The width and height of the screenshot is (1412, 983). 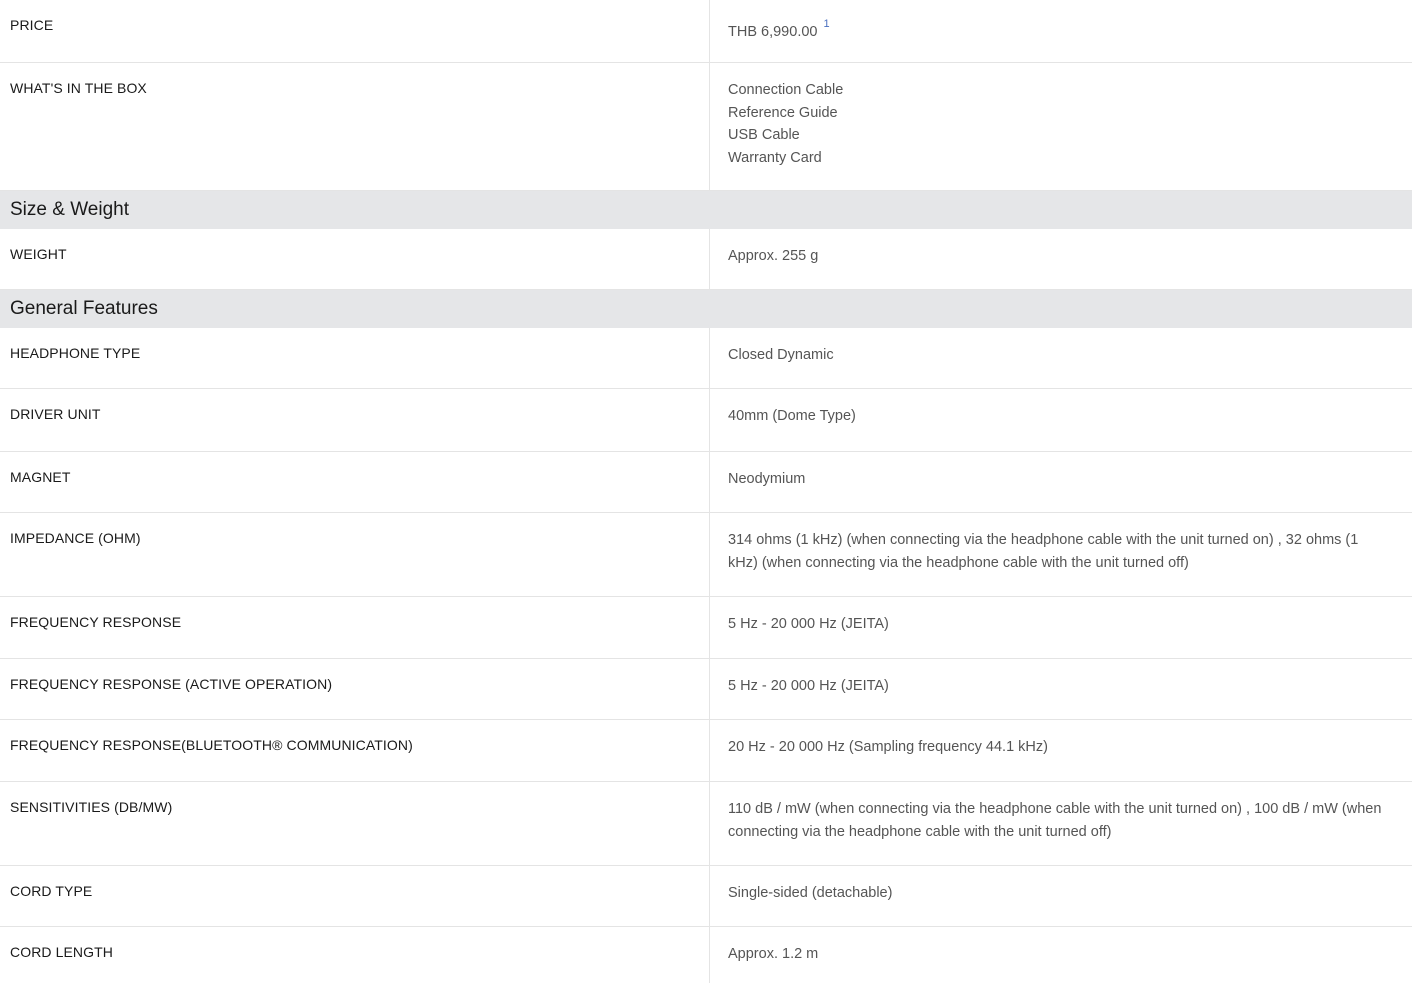 What do you see at coordinates (355, 358) in the screenshot?
I see `spec-label: HEADPHONE TYPE` at bounding box center [355, 358].